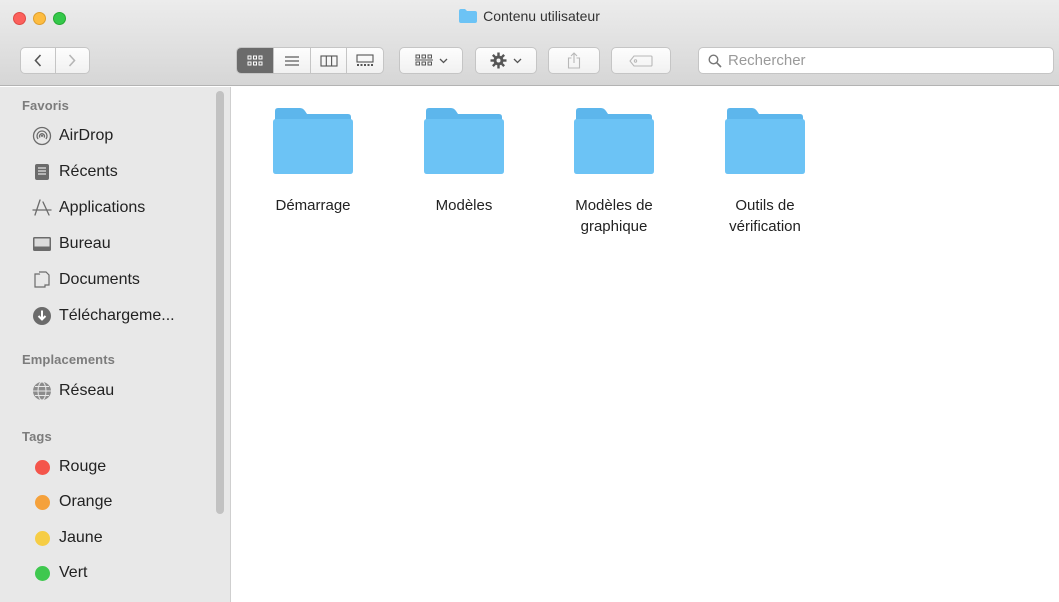 The width and height of the screenshot is (1059, 602). What do you see at coordinates (86, 501) in the screenshot?
I see `sidebar-item-label: Orange` at bounding box center [86, 501].